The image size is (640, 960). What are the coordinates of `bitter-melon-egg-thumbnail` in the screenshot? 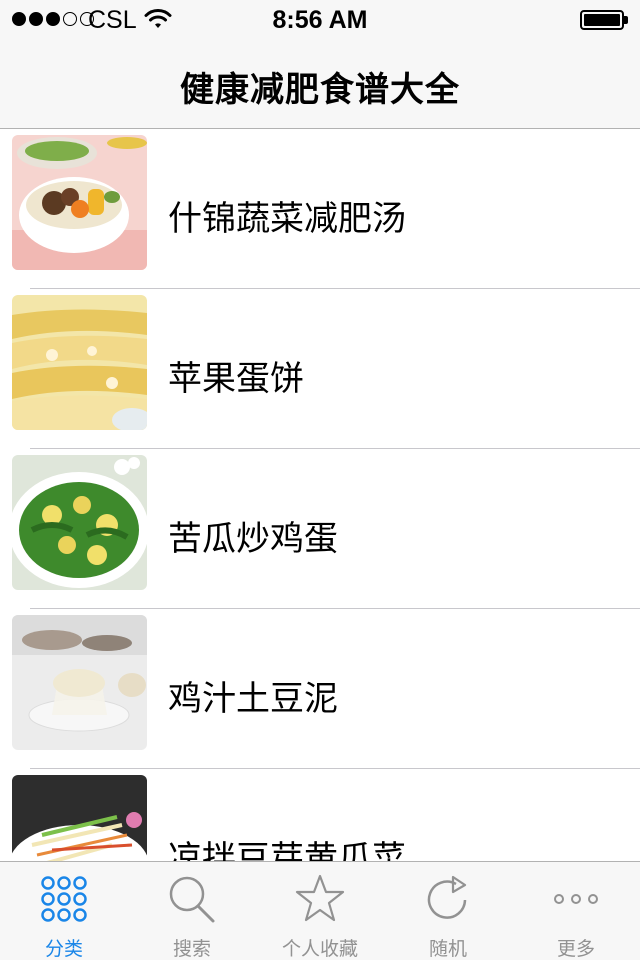 It's located at (79, 522).